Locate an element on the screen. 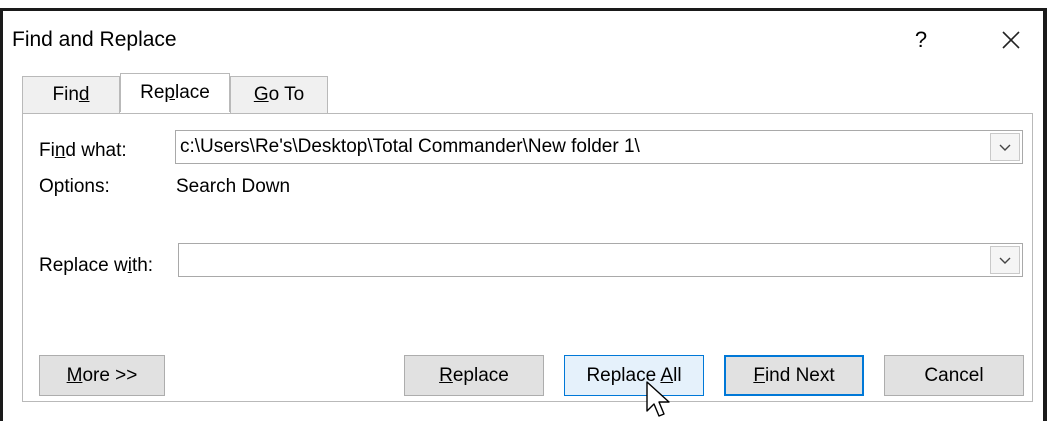  more-button-label: More >> is located at coordinates (102, 375).